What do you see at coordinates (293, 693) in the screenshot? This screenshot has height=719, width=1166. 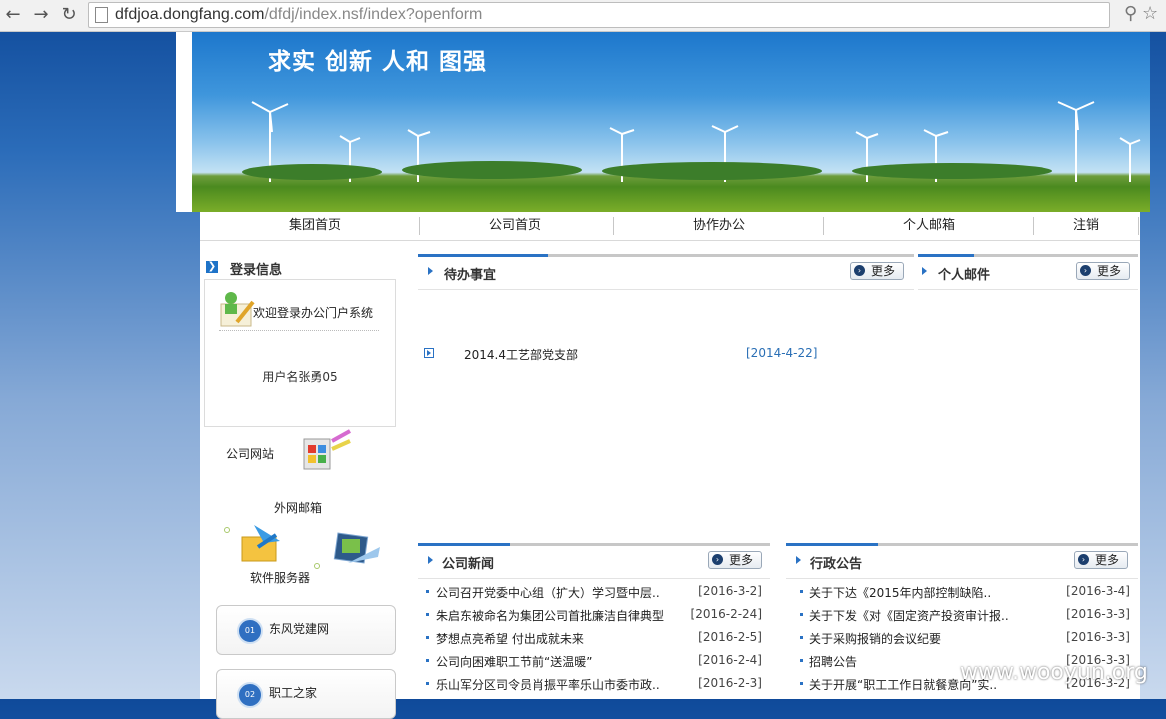 I see `portal-label: 职工之家` at bounding box center [293, 693].